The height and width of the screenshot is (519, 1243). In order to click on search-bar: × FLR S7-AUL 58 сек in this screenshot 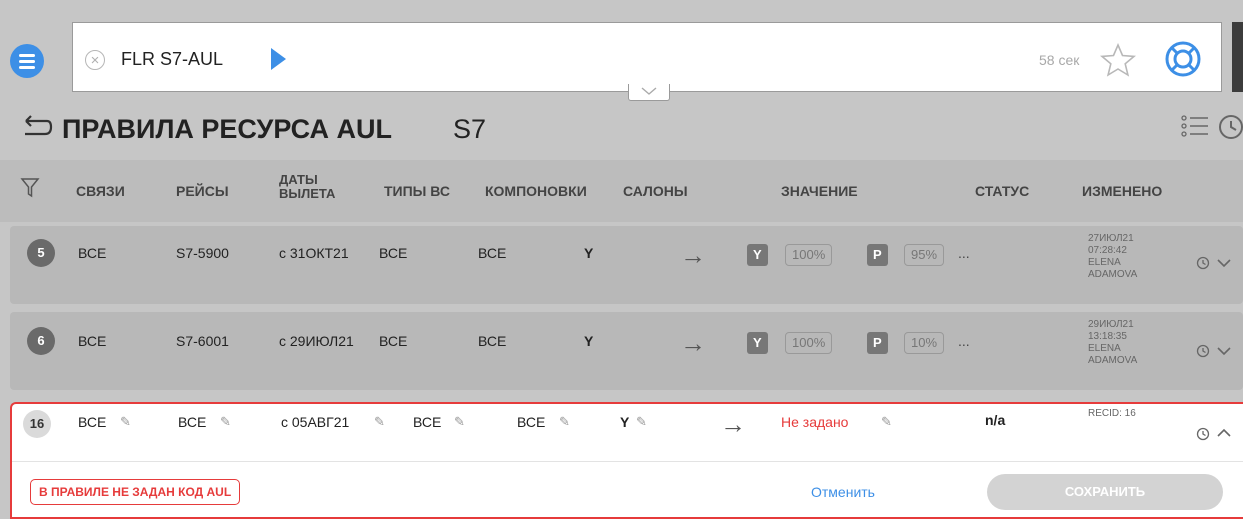, I will do `click(647, 57)`.